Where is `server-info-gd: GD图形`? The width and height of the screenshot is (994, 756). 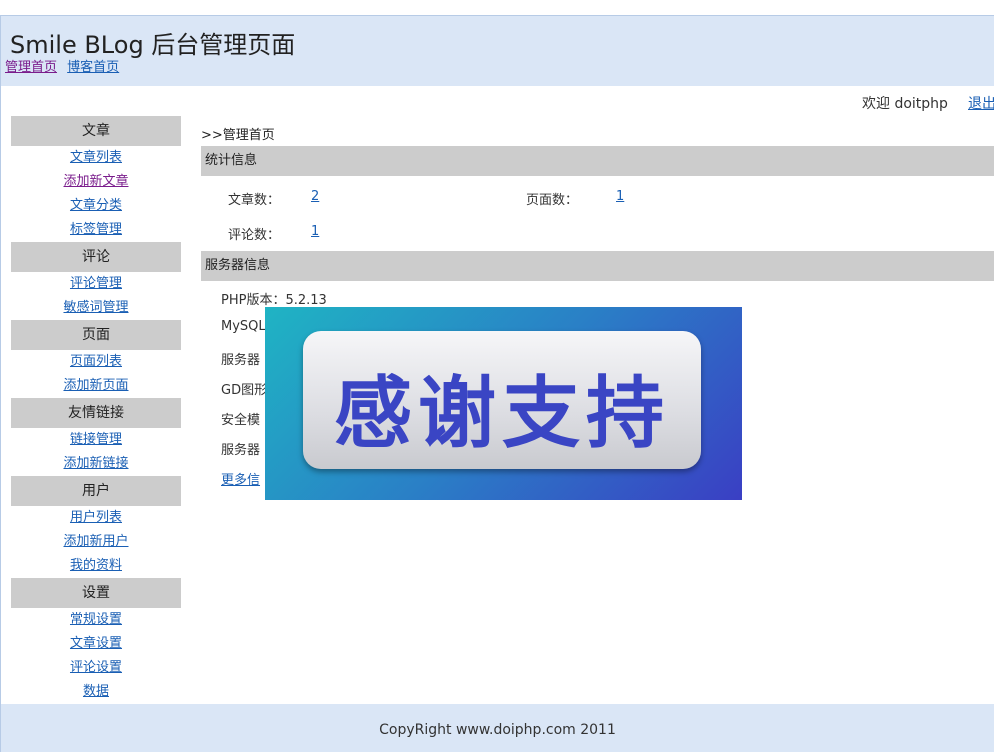
server-info-gd: GD图形 is located at coordinates (244, 390).